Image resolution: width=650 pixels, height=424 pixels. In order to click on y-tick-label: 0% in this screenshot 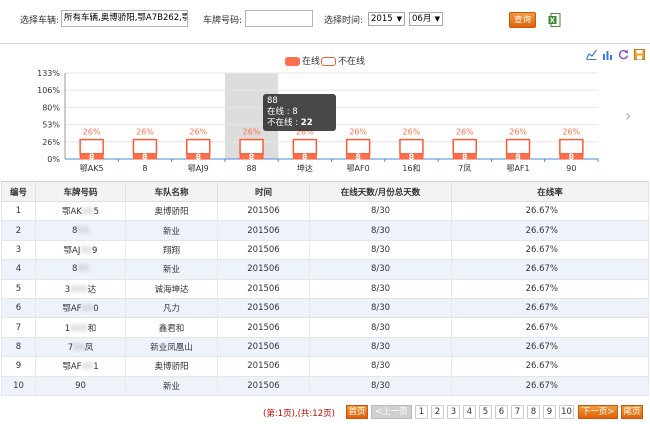, I will do `click(53, 159)`.